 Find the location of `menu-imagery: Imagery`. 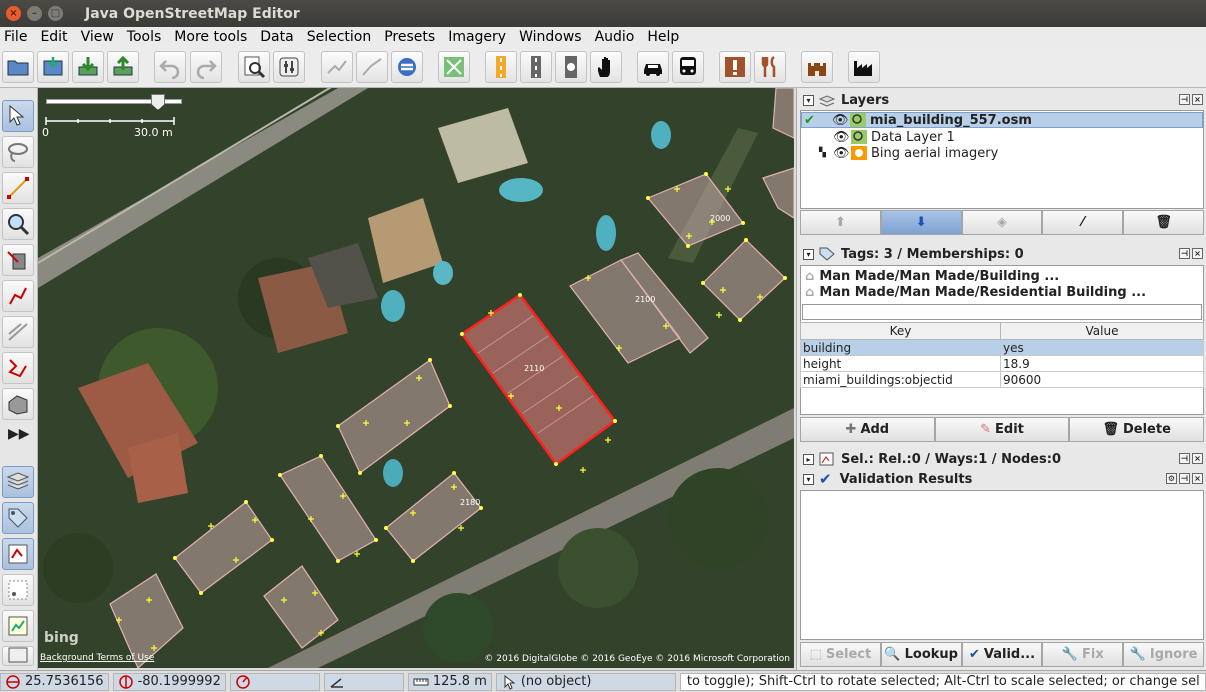

menu-imagery: Imagery is located at coordinates (477, 37).